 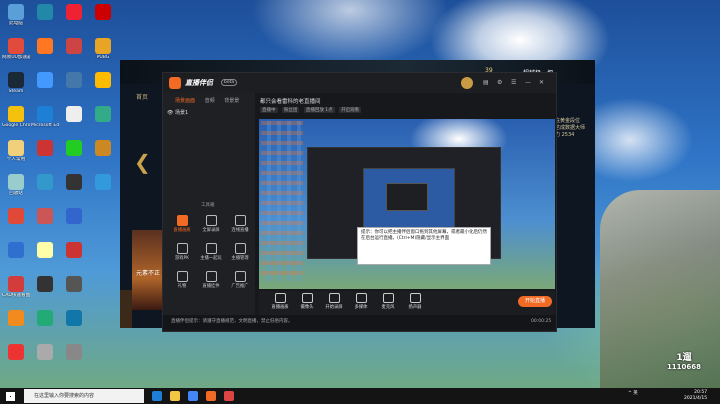 What do you see at coordinates (16, 153) in the screenshot?
I see `desktop-icon: 个人常用` at bounding box center [16, 153].